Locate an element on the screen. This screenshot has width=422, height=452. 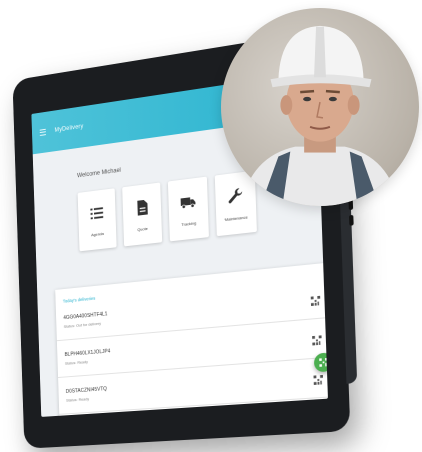
scan-fab-button is located at coordinates (320, 362).